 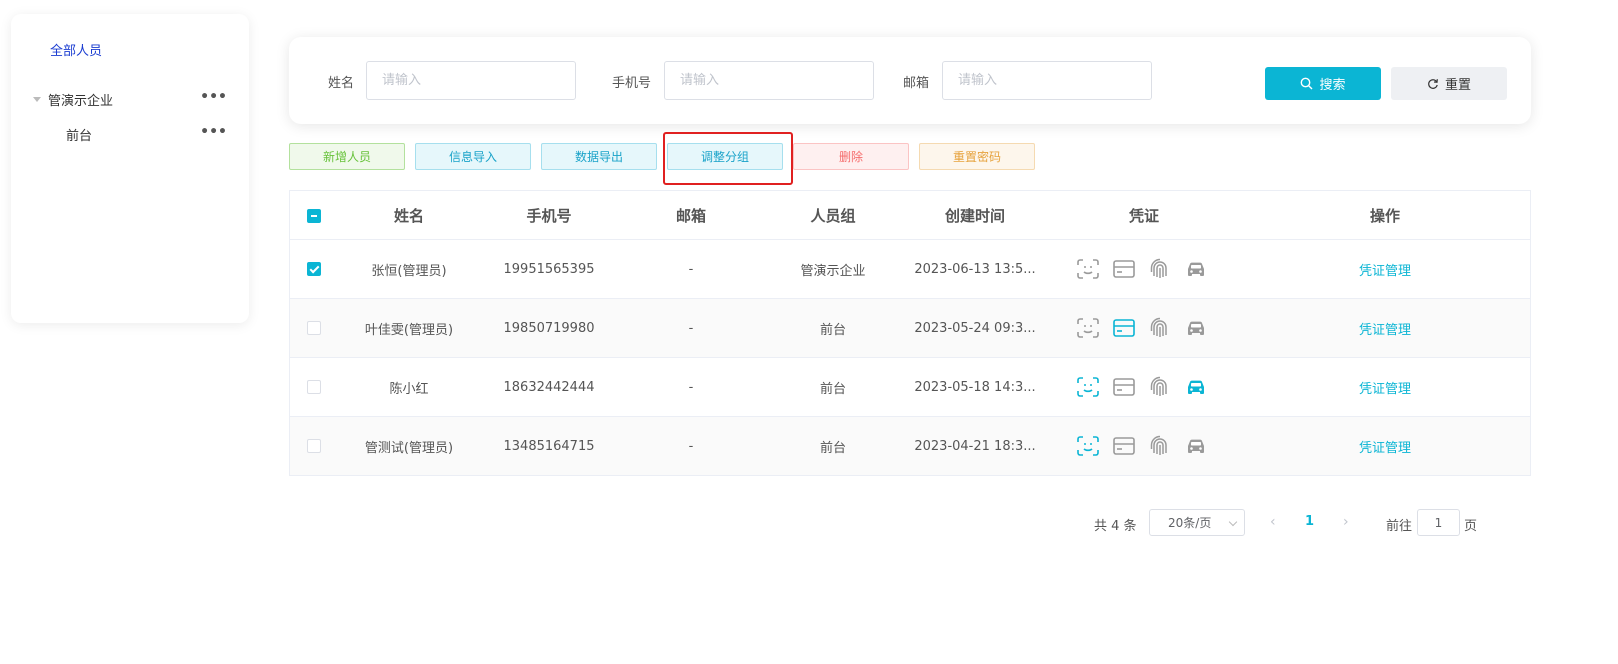 What do you see at coordinates (549, 387) in the screenshot?
I see `cell-phone: 18632442444` at bounding box center [549, 387].